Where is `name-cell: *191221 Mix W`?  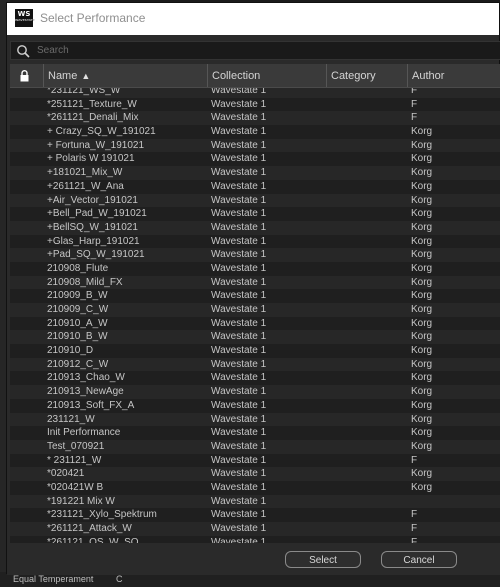
name-cell: *191221 Mix W is located at coordinates (81, 501).